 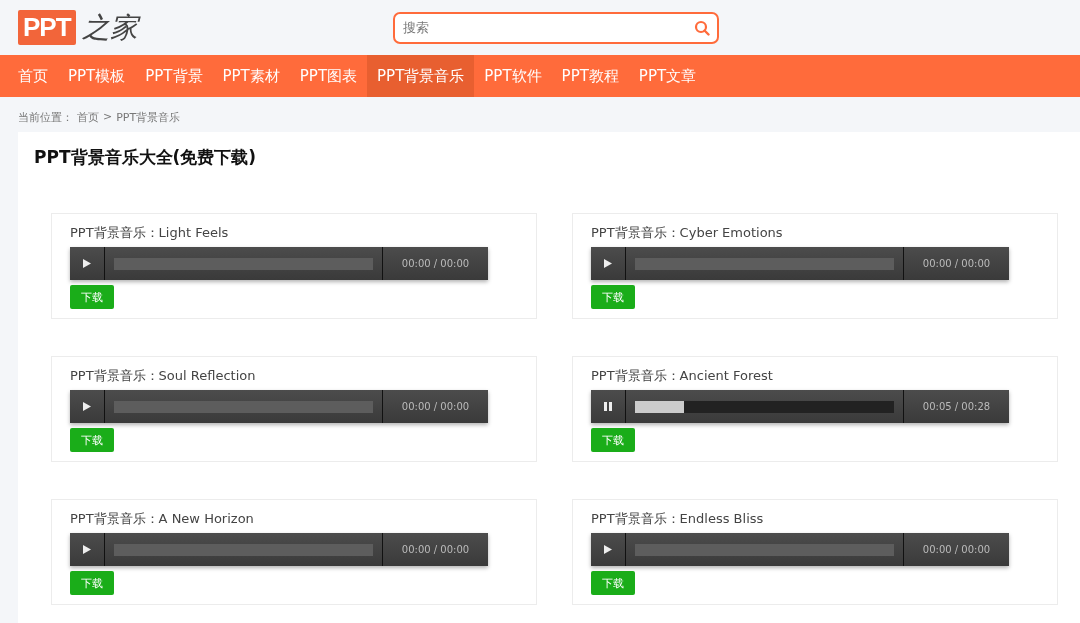 What do you see at coordinates (678, 519) in the screenshot?
I see `track-title: PPT背景音乐：Endless Bliss` at bounding box center [678, 519].